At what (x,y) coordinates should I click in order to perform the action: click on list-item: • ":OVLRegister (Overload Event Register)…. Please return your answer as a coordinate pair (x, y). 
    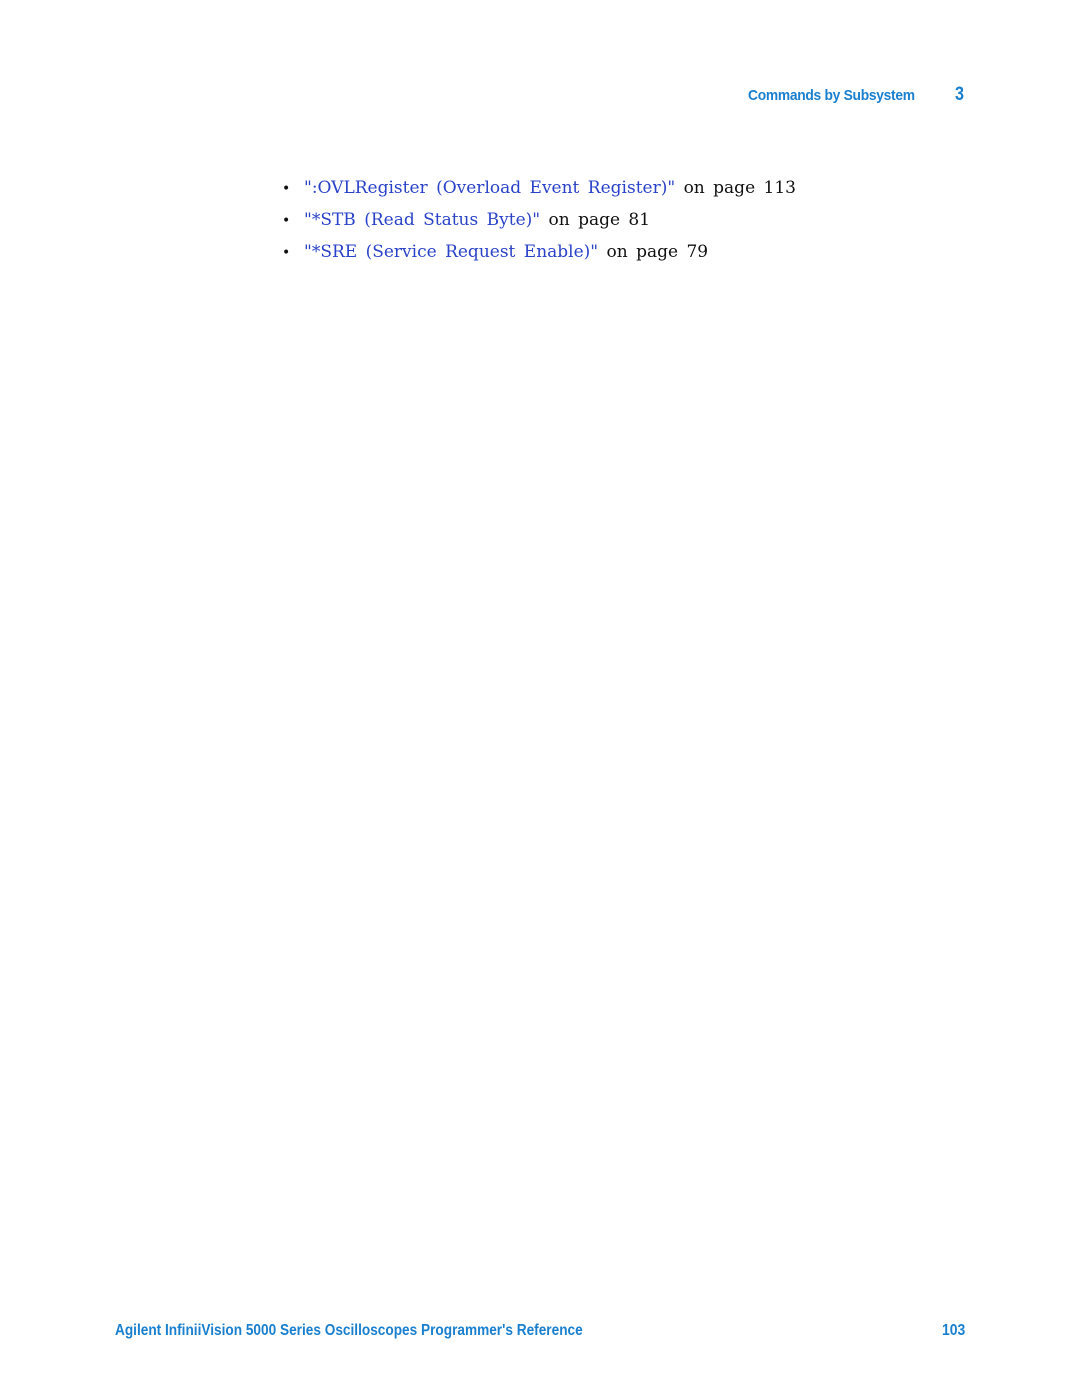
    Looking at the image, I should click on (539, 188).